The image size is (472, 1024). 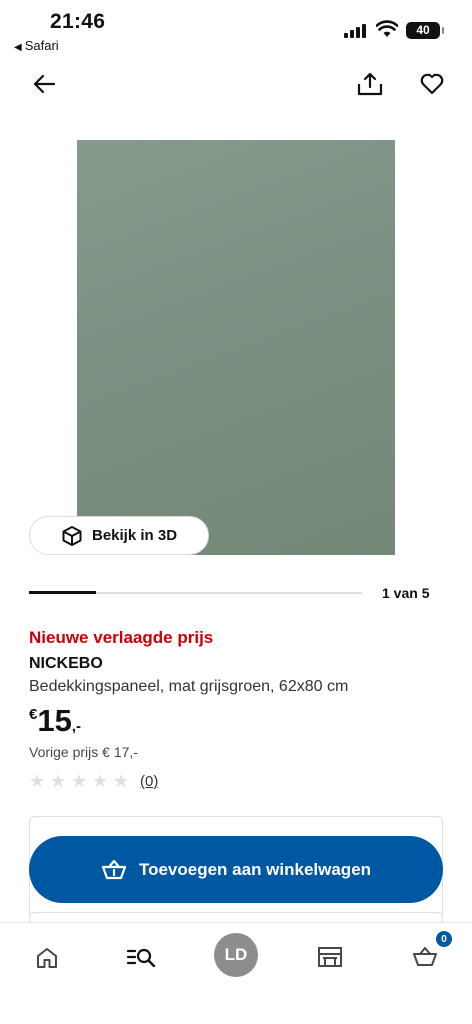 I want to click on status-time: 21:46, so click(x=78, y=21).